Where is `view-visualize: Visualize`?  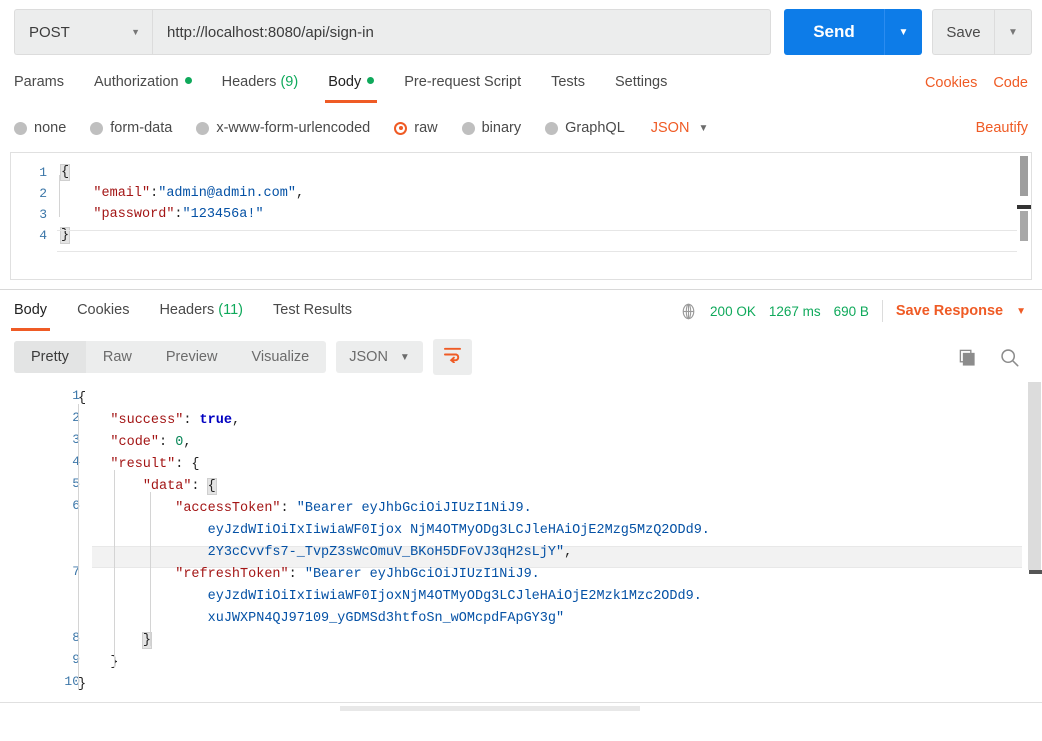
view-visualize: Visualize is located at coordinates (280, 357).